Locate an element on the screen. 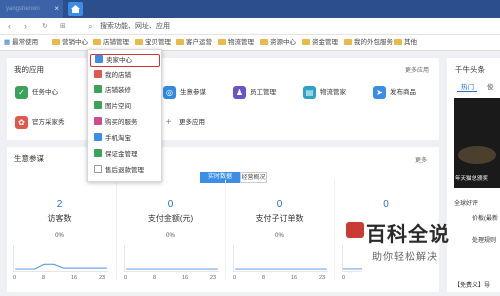 Image resolution: width=500 pixels, height=296 pixels. news-item: 【免费义】导 is located at coordinates (472, 284).